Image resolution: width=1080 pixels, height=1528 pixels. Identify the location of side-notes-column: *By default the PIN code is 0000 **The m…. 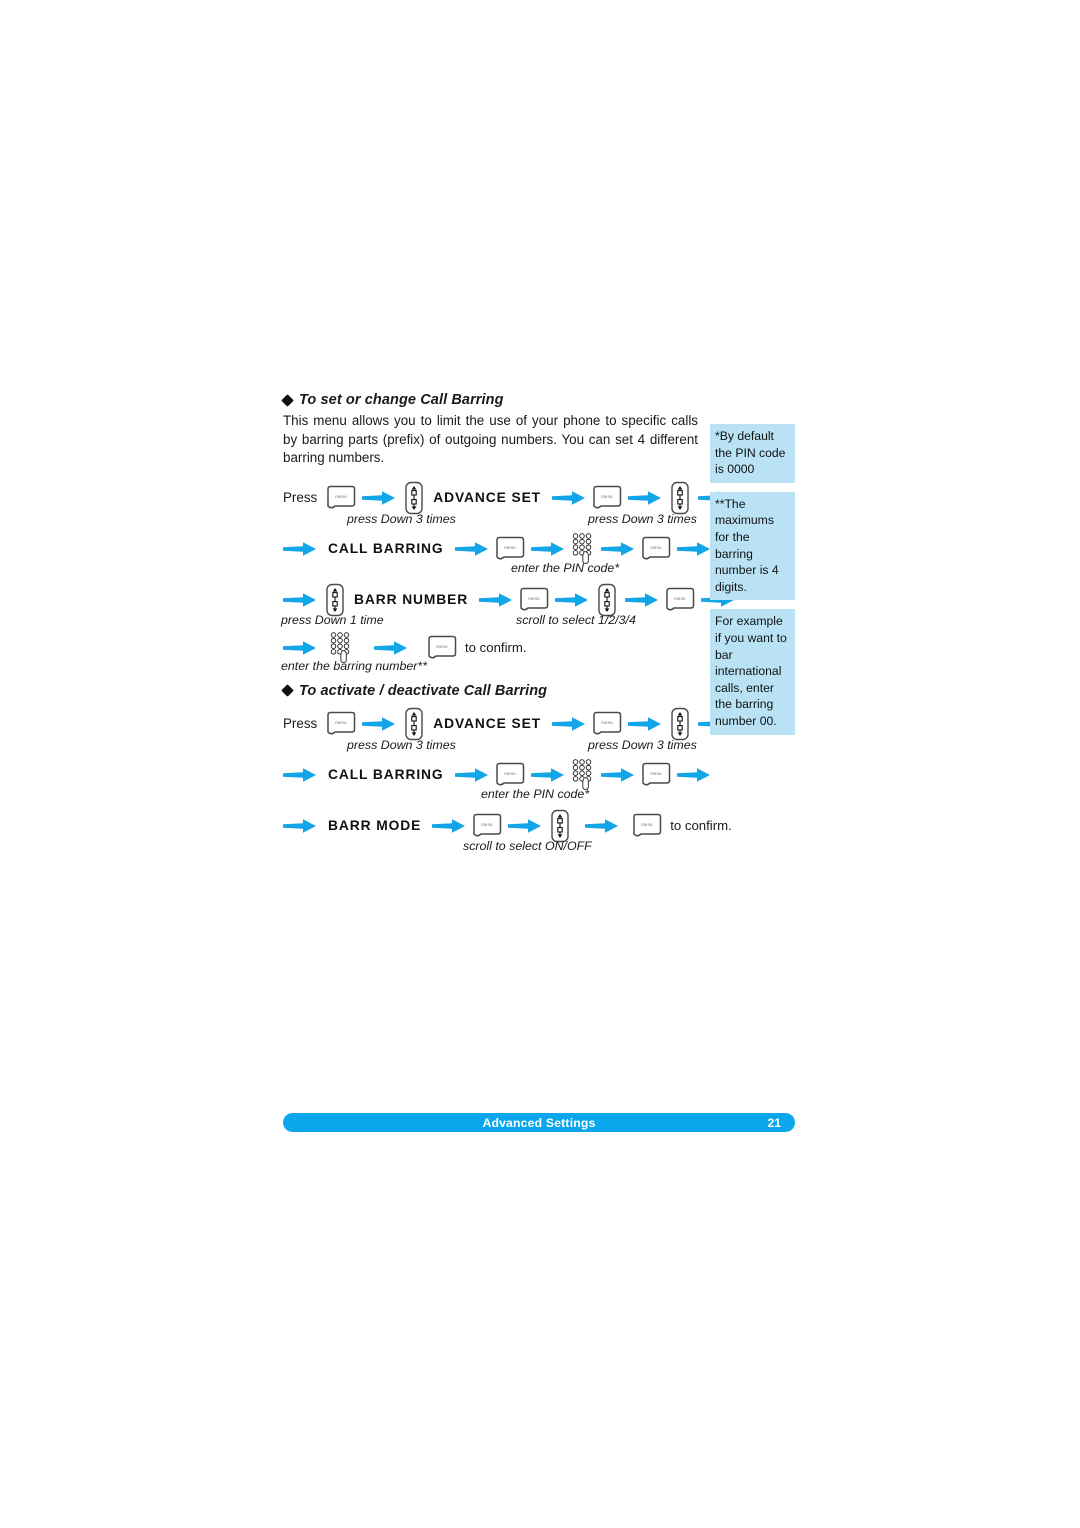
(752, 584).